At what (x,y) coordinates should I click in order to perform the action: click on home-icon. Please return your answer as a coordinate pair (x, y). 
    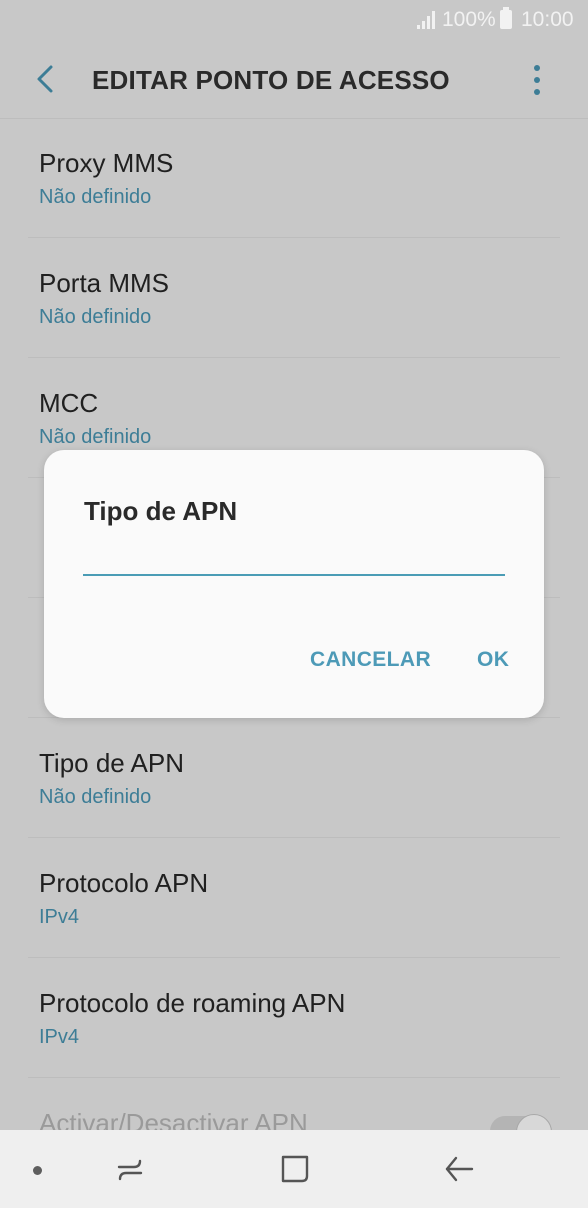
    Looking at the image, I should click on (295, 1169).